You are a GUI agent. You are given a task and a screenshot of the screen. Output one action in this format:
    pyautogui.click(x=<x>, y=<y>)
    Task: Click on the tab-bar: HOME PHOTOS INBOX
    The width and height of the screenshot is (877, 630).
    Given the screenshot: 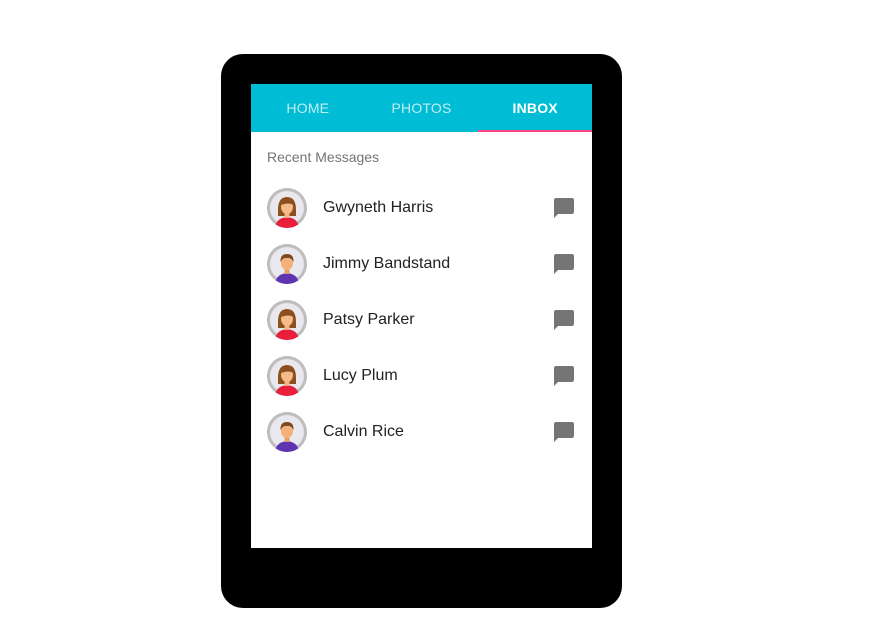 What is the action you would take?
    pyautogui.click(x=421, y=108)
    